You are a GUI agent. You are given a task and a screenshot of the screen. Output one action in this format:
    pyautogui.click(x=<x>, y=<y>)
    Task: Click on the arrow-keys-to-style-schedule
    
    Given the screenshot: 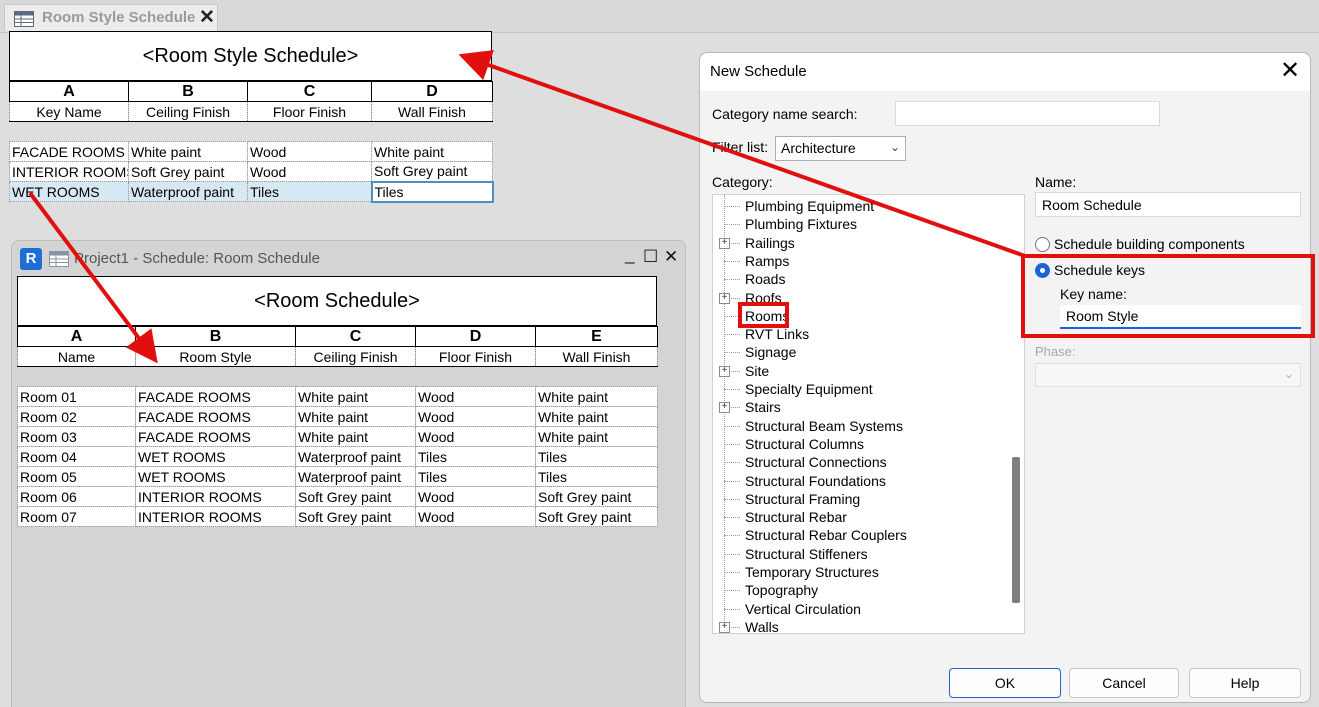 What is the action you would take?
    pyautogui.click(x=742, y=153)
    